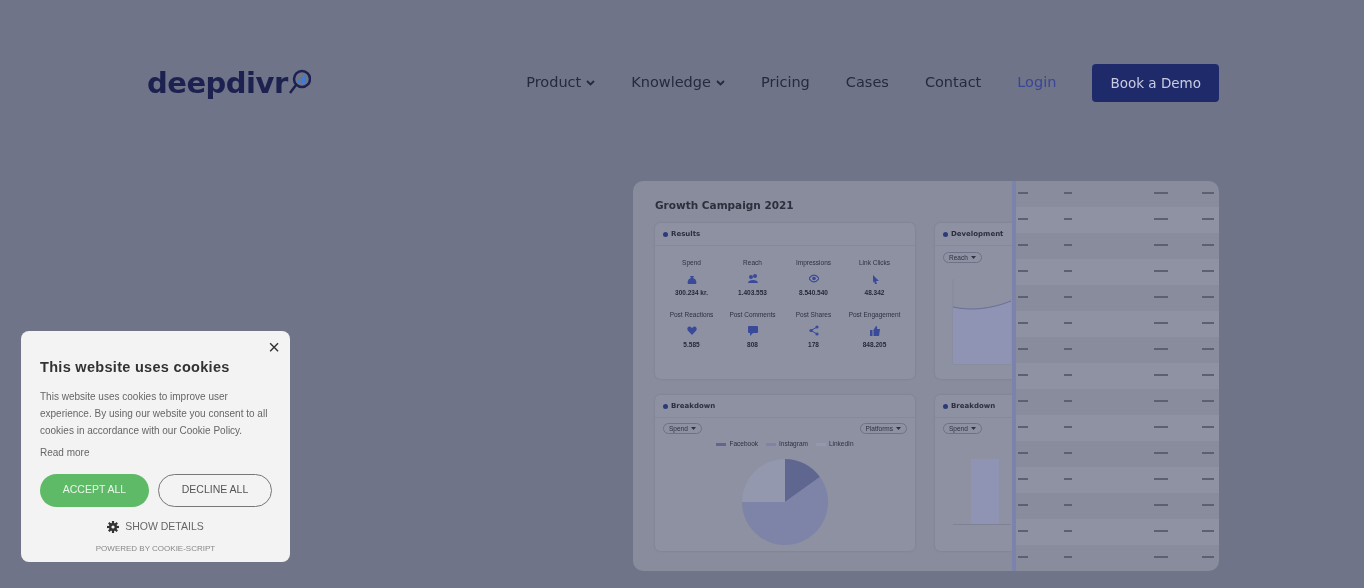  What do you see at coordinates (94, 490) in the screenshot?
I see `accept-all-button: ACCEPT ALL` at bounding box center [94, 490].